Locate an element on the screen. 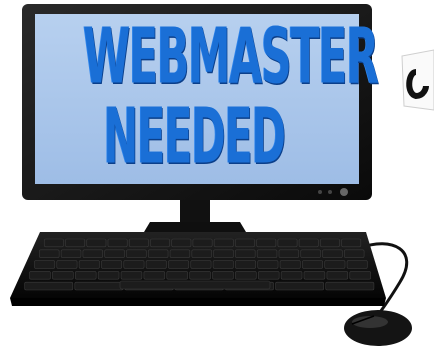 The height and width of the screenshot is (360, 434). monitor-neck is located at coordinates (195, 211).